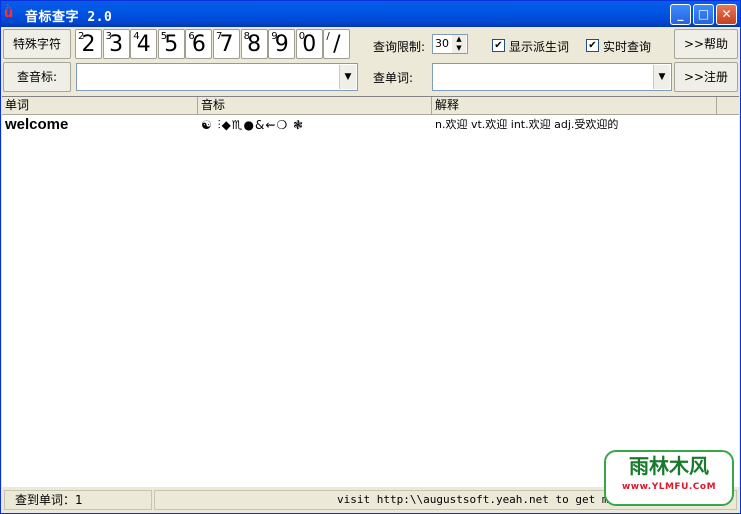  What do you see at coordinates (78, 500) in the screenshot?
I see `status-count: 查到单词：1` at bounding box center [78, 500].